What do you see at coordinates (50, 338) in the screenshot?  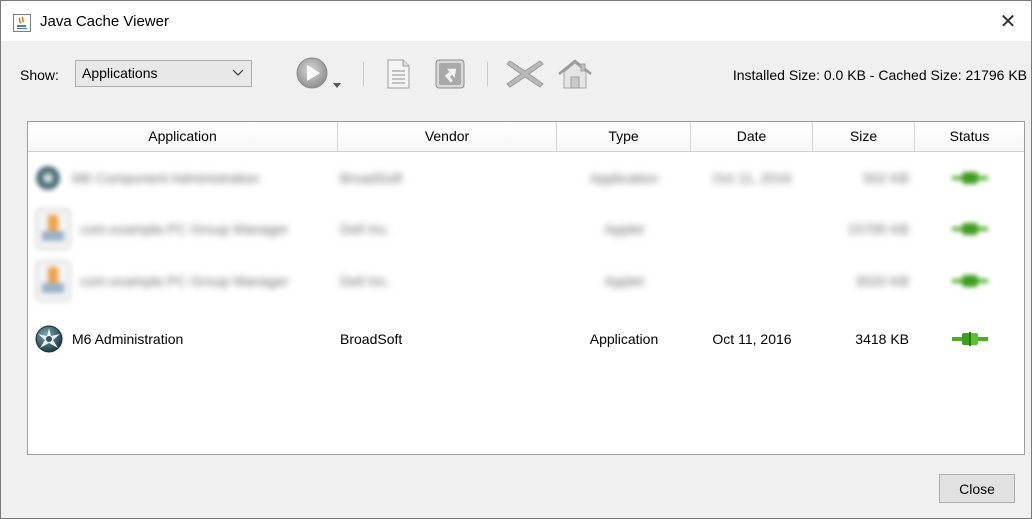 I see `m6-app-icon` at bounding box center [50, 338].